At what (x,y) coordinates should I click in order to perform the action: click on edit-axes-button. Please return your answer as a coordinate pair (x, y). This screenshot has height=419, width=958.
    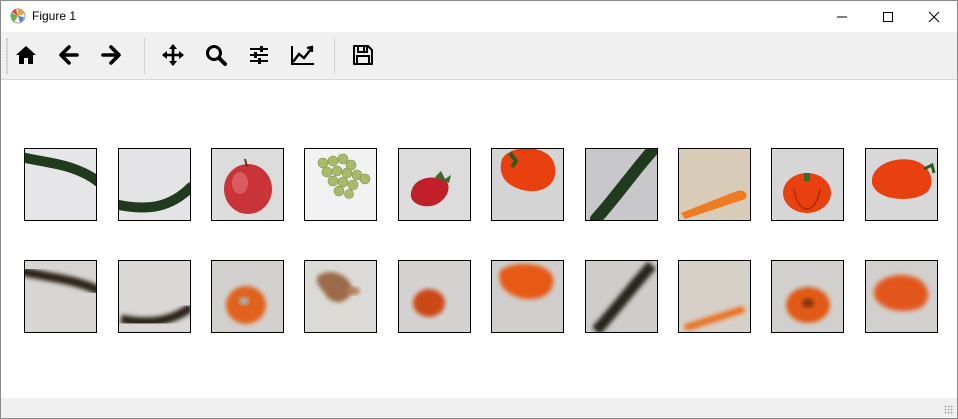
    Looking at the image, I should click on (302, 55).